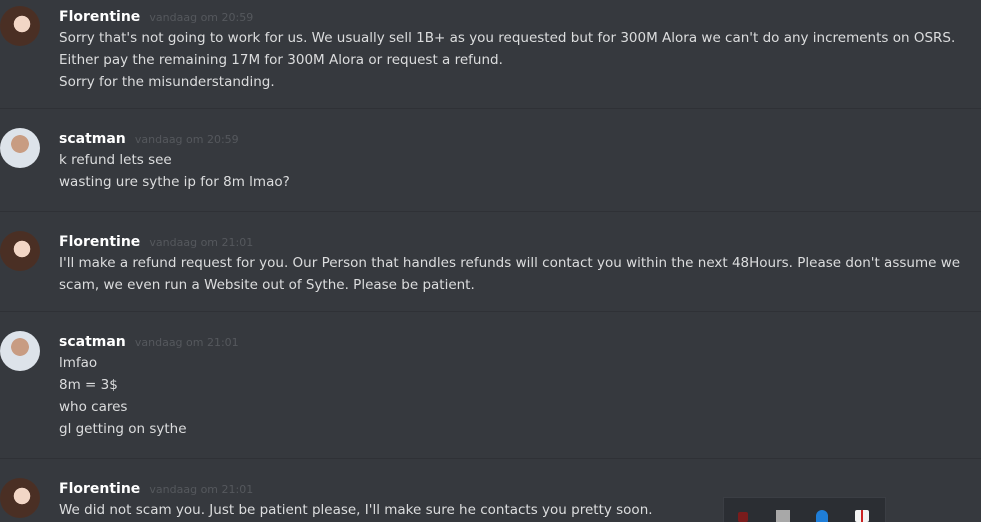  What do you see at coordinates (78, 363) in the screenshot?
I see `message-text: lmfao` at bounding box center [78, 363].